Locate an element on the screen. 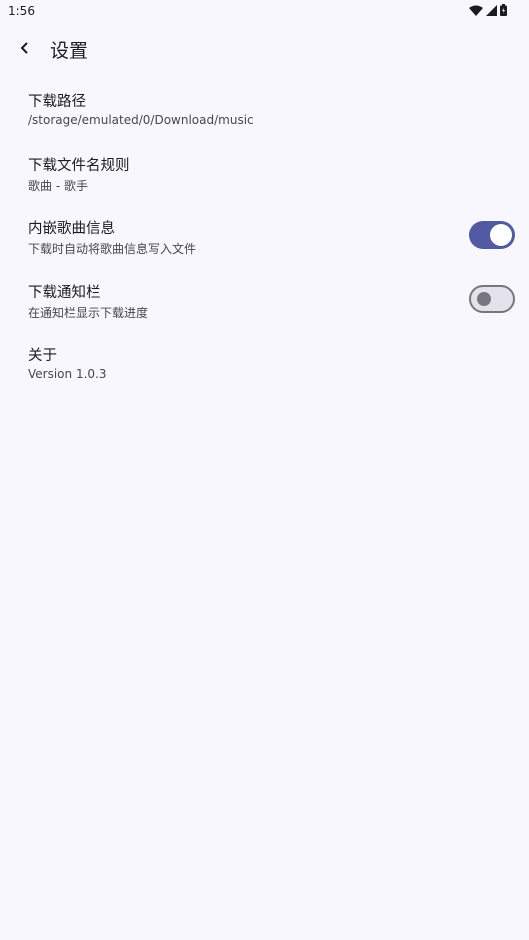  chevron-left-icon is located at coordinates (25, 49).